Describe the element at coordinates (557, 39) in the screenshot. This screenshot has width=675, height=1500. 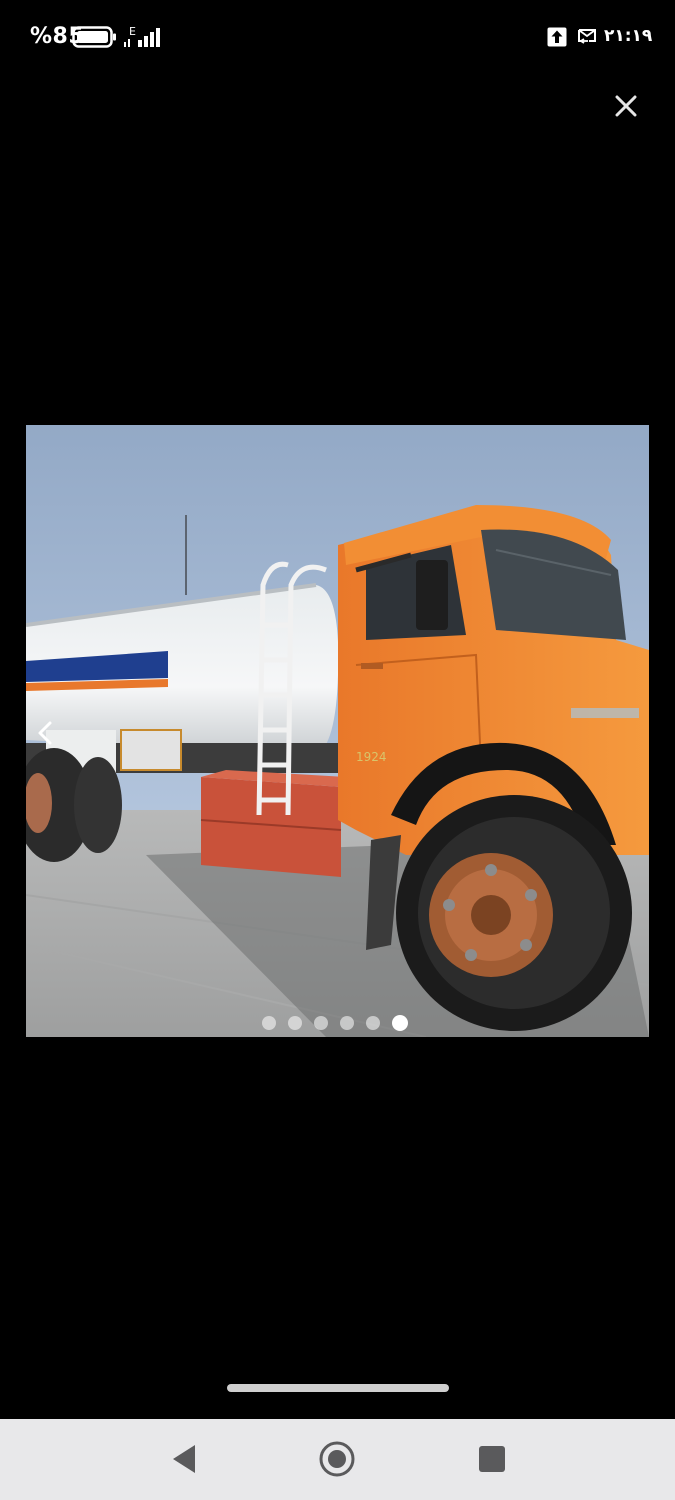
I see `upload-icon` at that location.